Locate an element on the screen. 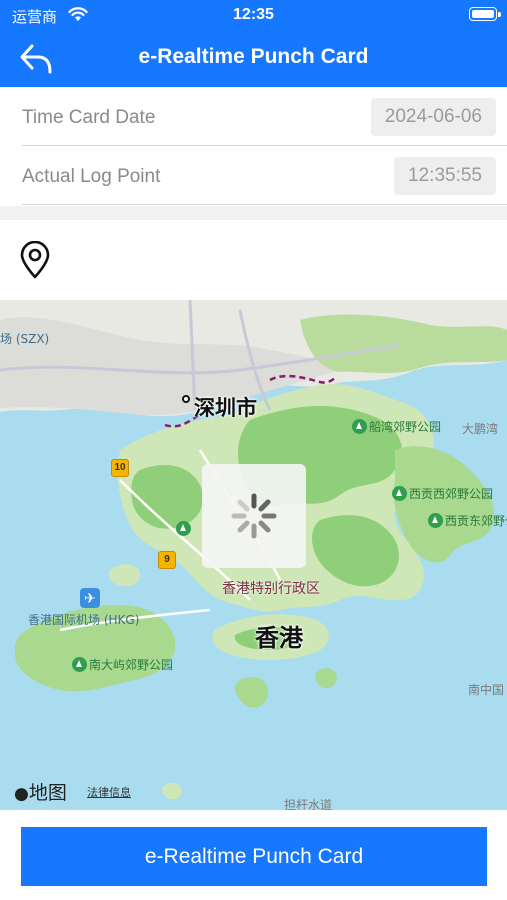 The width and height of the screenshot is (507, 900). map-label-park: 西贡西郊野公园 is located at coordinates (442, 493).